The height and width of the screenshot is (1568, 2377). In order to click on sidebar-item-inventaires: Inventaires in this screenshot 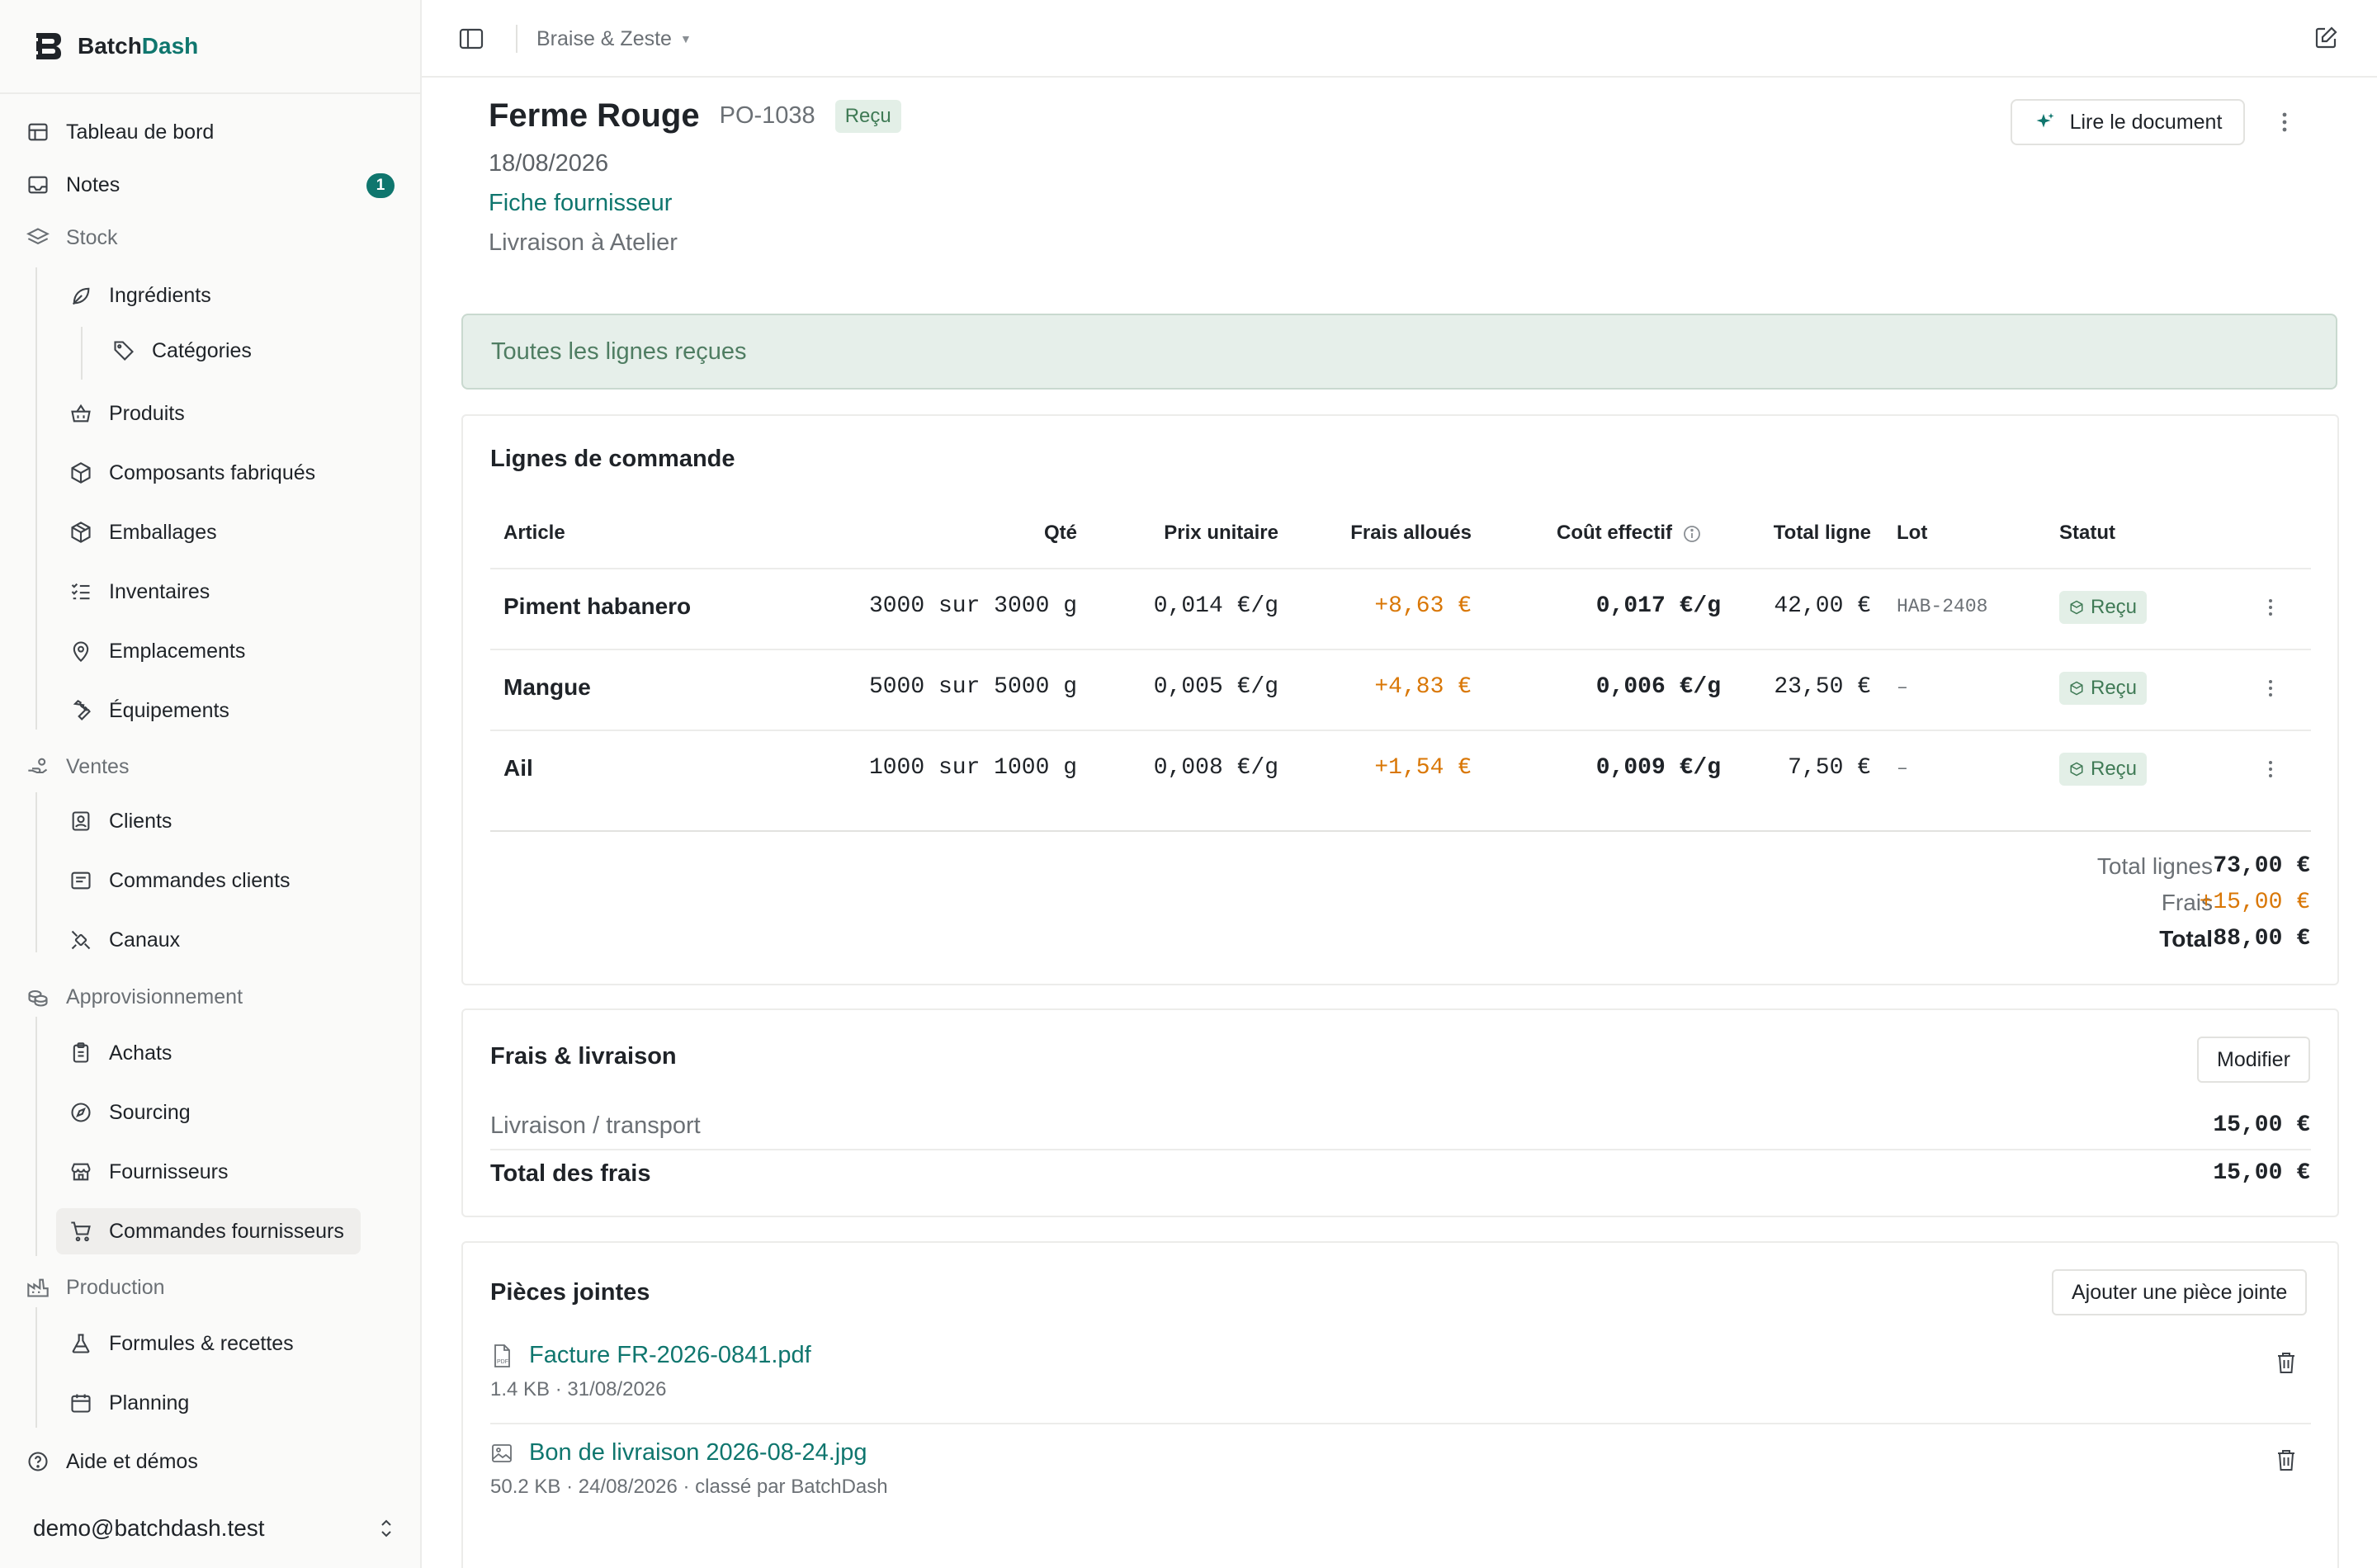, I will do `click(139, 592)`.